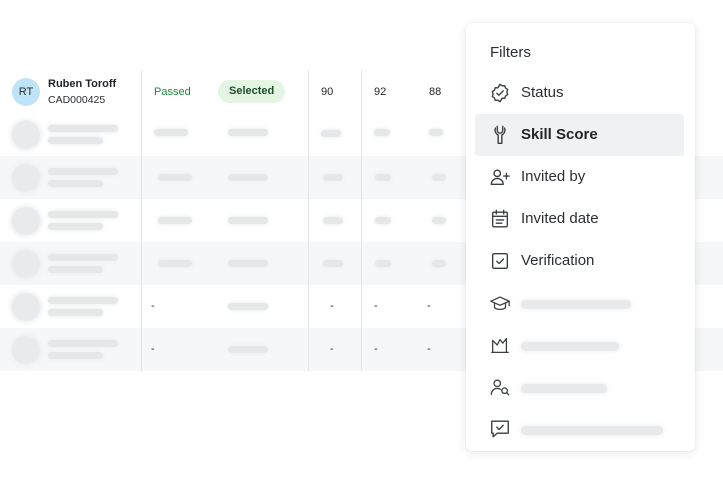 This screenshot has width=723, height=483. I want to click on score-cell: 90, so click(327, 92).